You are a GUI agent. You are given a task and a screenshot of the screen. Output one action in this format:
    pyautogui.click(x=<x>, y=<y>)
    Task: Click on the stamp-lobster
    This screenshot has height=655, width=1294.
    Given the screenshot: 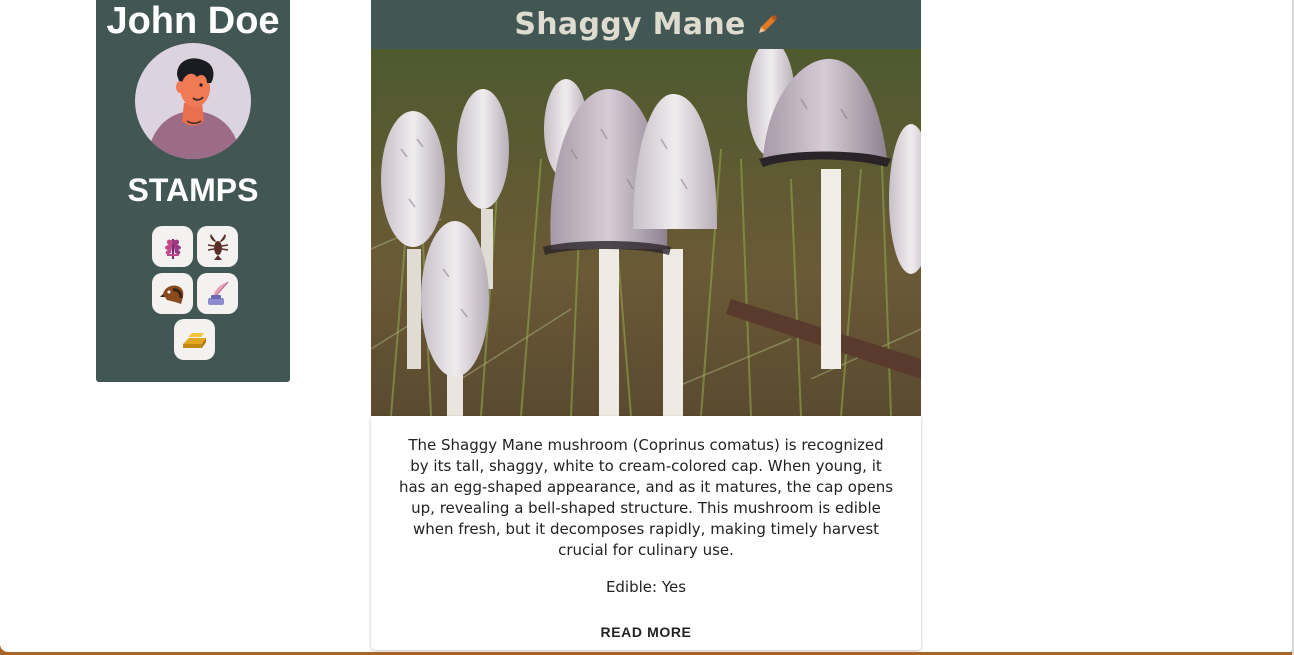 What is the action you would take?
    pyautogui.click(x=217, y=246)
    